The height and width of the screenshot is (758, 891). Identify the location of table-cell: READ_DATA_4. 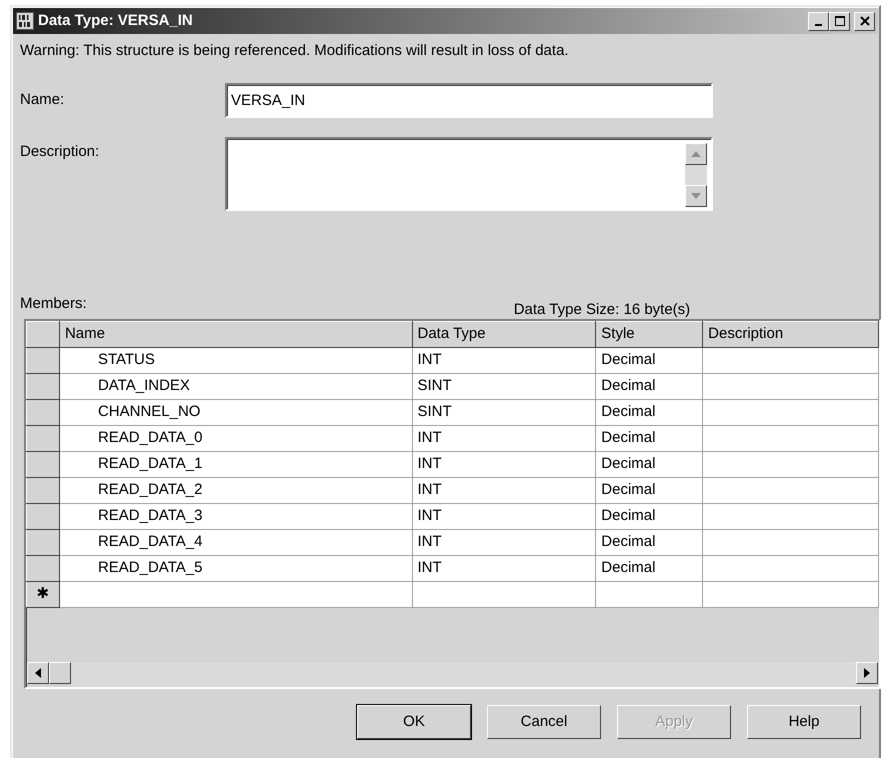
(235, 543).